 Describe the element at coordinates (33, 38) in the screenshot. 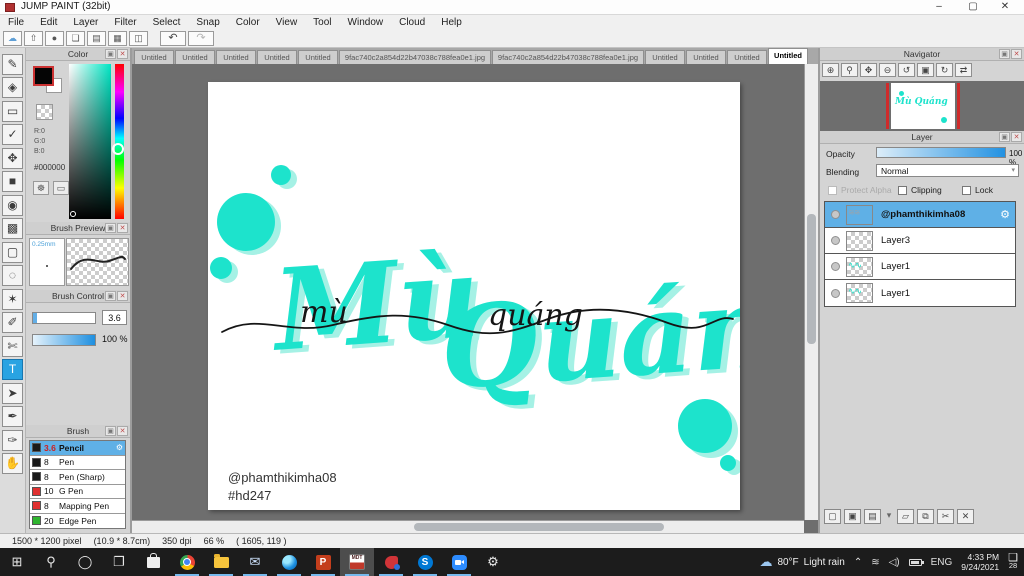

I see `publish-icon: ⇧` at that location.